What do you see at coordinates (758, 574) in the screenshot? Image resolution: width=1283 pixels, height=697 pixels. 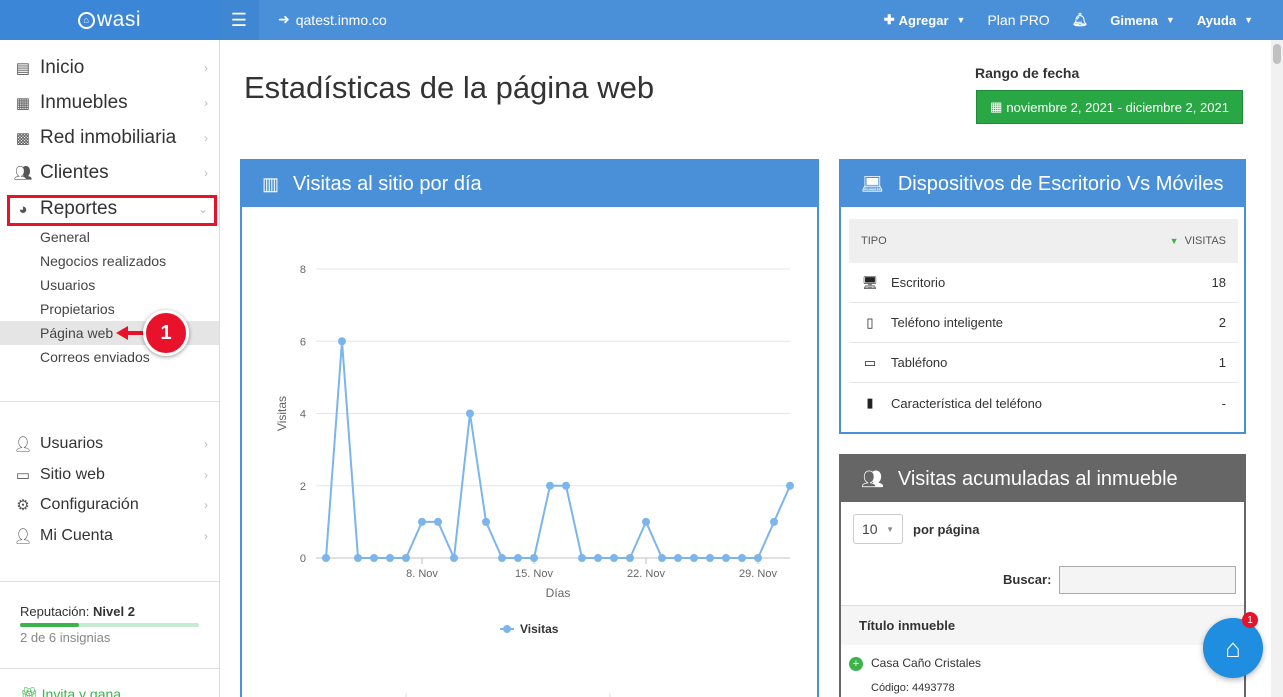 I see `x-tick-label: 29. Nov` at bounding box center [758, 574].